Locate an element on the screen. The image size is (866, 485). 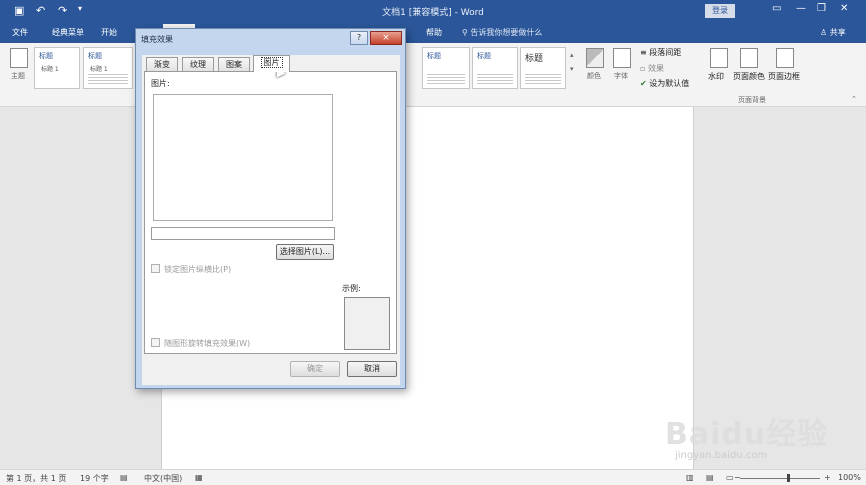
zoom-in-icon: + is located at coordinates (827, 477).